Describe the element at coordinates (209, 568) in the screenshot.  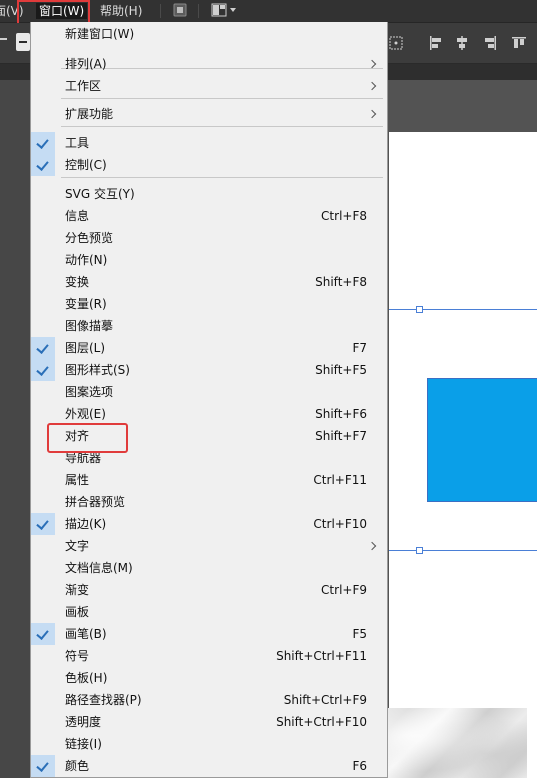
I see `menu-item: 文档信息(M)` at that location.